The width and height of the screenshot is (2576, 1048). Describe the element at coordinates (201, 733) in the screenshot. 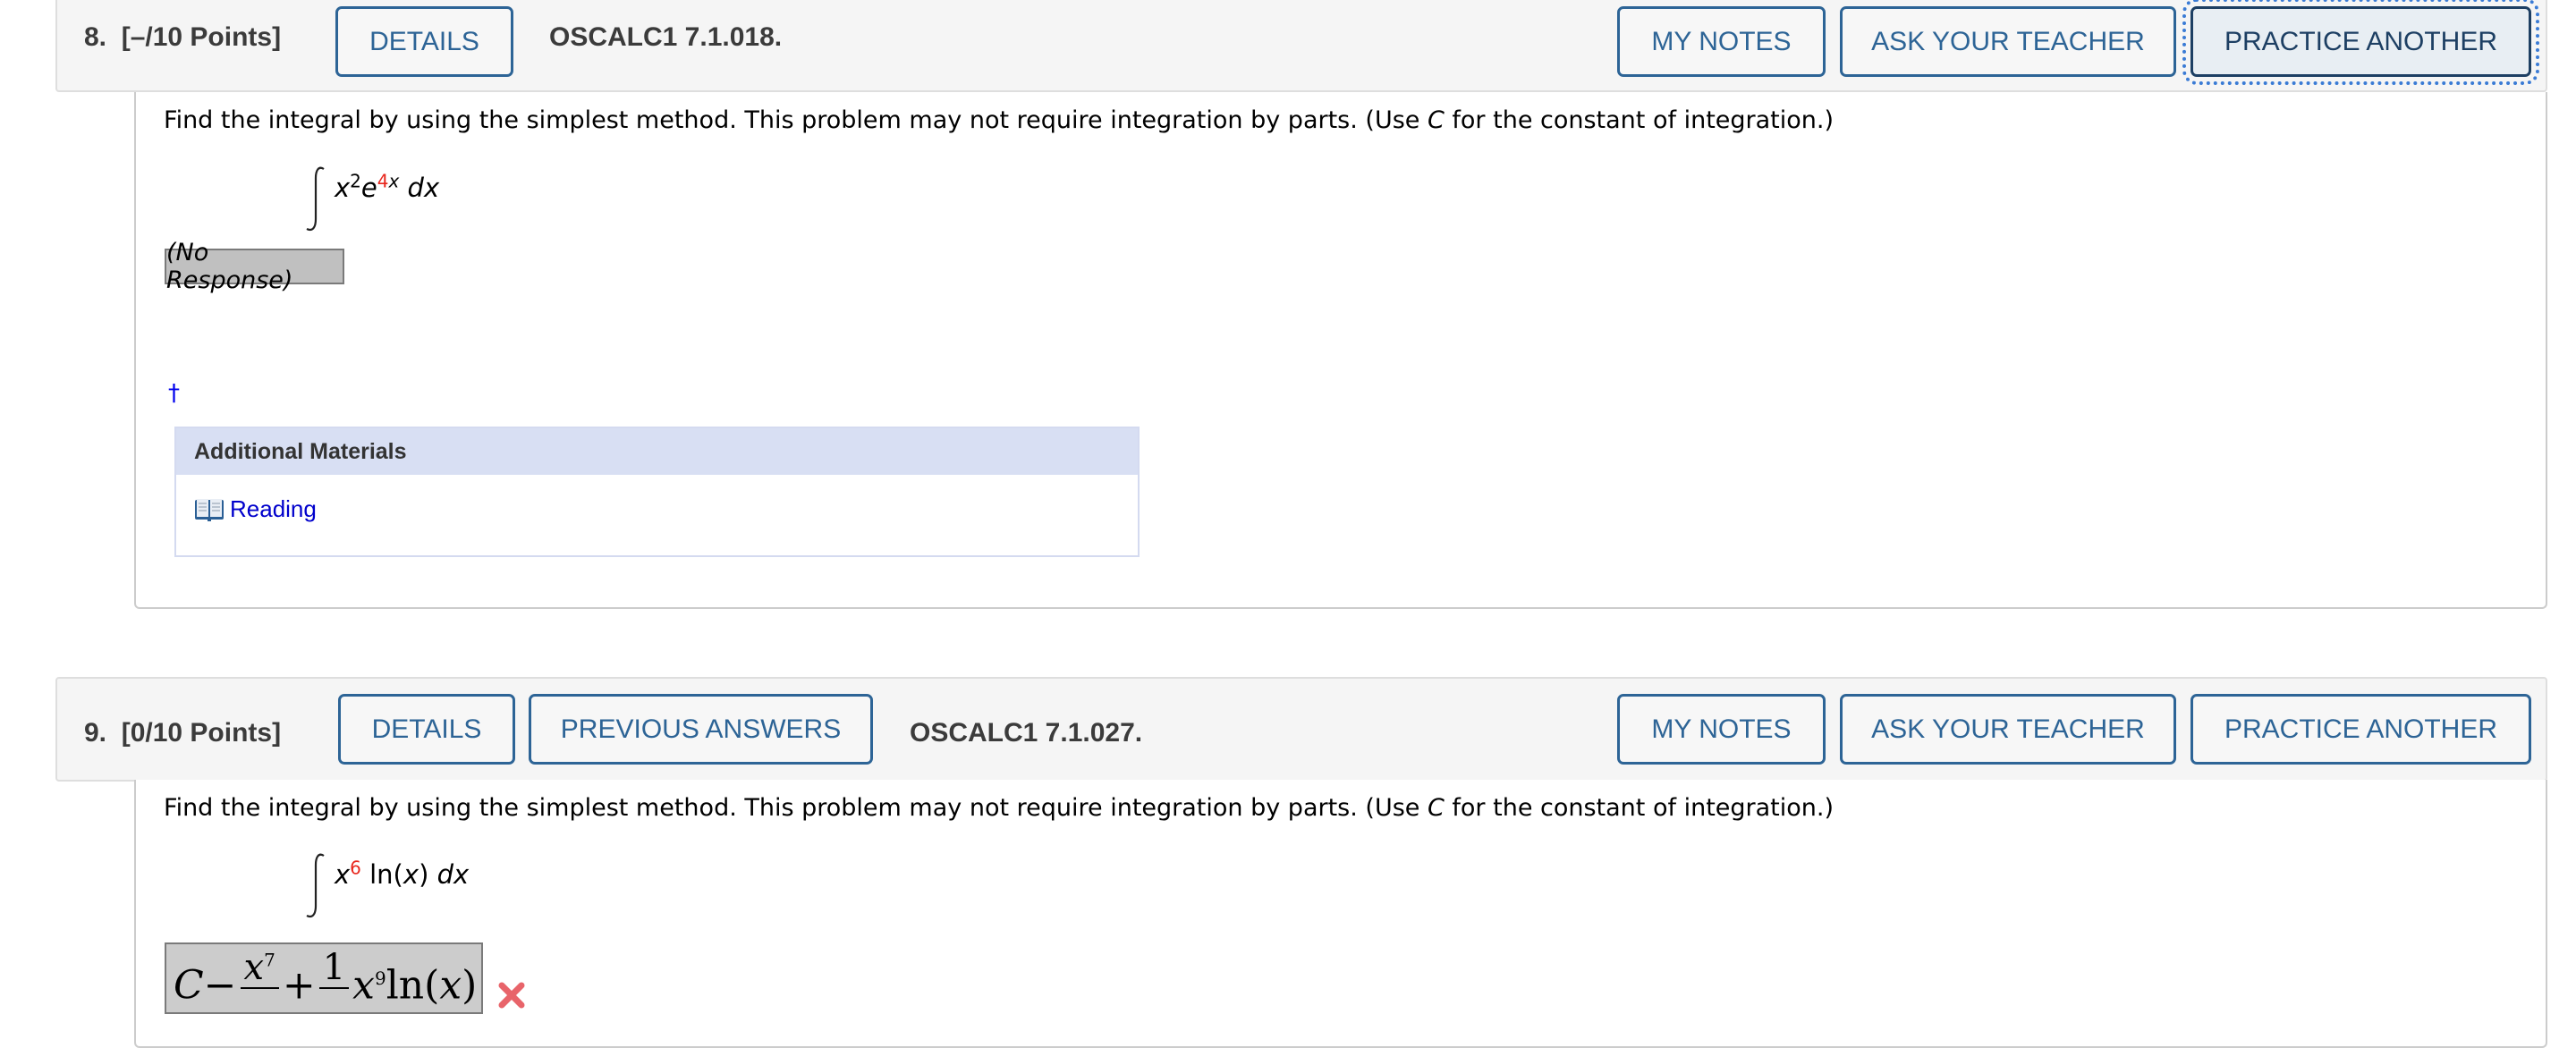

I see `points-label: [0/10 Points]` at that location.